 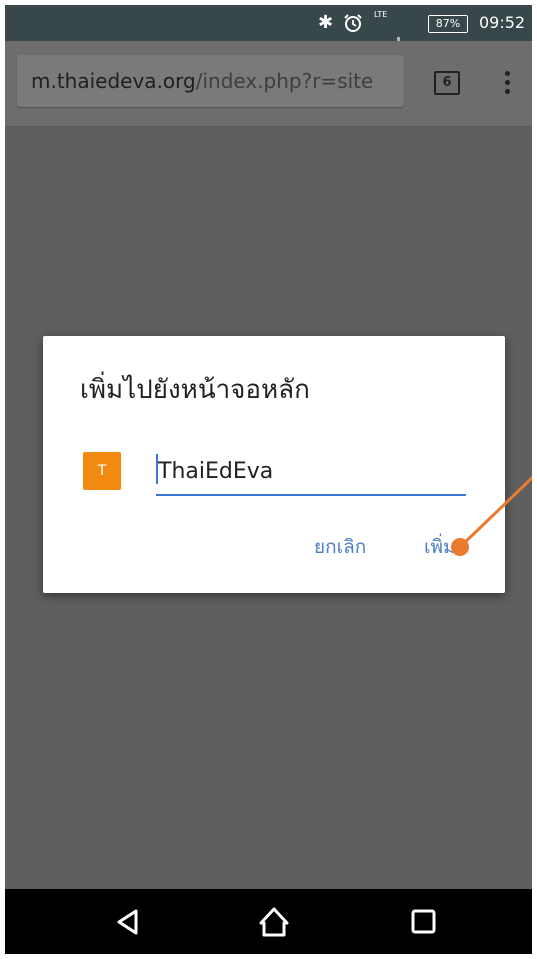 What do you see at coordinates (447, 83) in the screenshot?
I see `tab-switcher-button: 6` at bounding box center [447, 83].